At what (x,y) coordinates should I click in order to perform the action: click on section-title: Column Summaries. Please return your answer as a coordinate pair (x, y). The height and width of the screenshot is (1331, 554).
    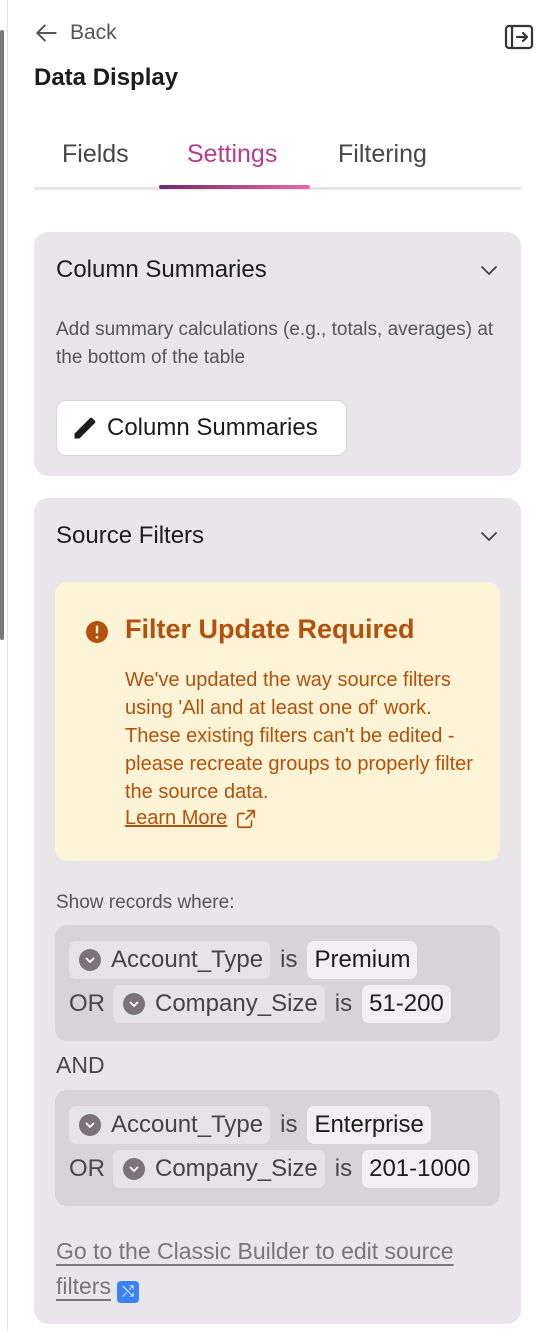
    Looking at the image, I should click on (161, 269).